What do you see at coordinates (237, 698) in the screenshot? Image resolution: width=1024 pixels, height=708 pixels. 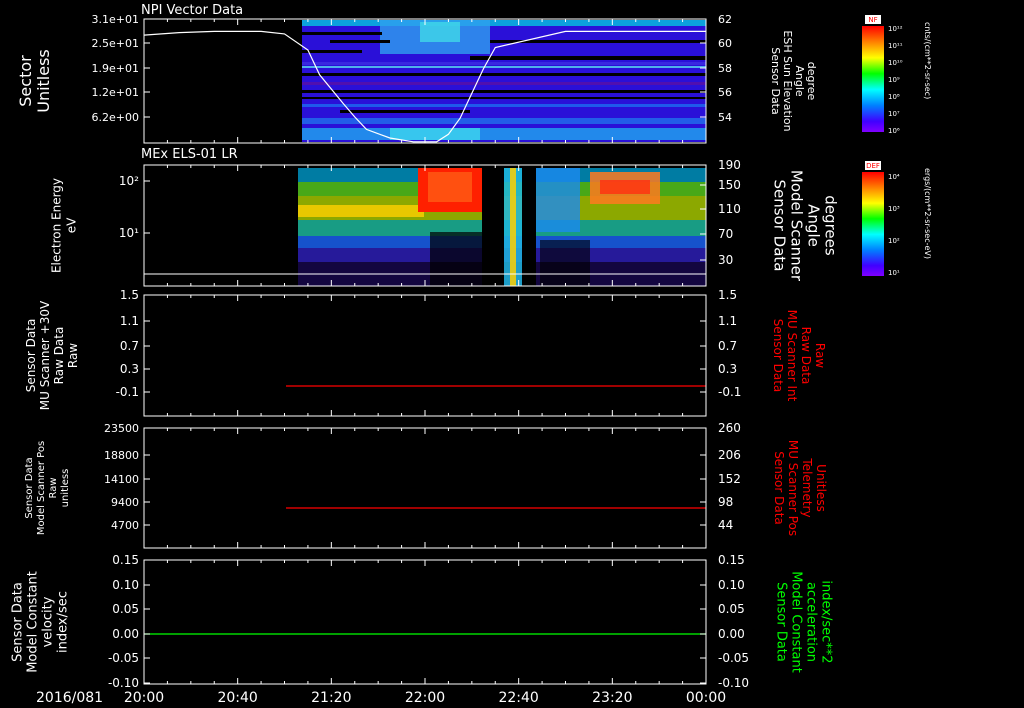 I see `time-tick-label: 20:40` at bounding box center [237, 698].